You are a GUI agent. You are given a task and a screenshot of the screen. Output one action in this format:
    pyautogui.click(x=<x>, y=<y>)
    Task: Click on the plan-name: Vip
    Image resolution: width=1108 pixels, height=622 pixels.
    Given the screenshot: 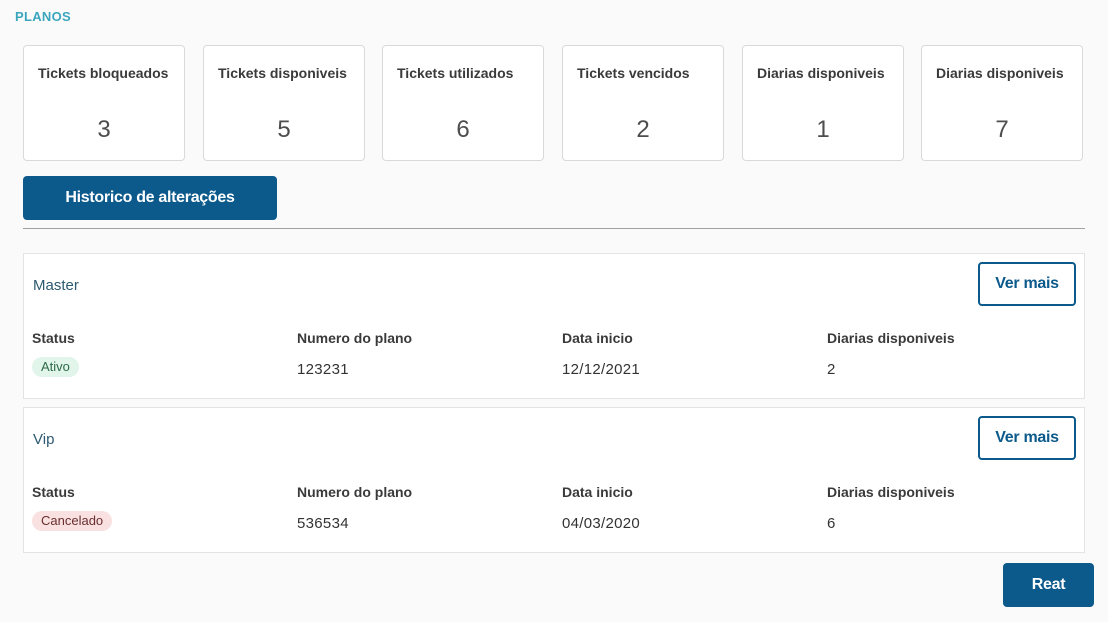 What is the action you would take?
    pyautogui.click(x=44, y=439)
    